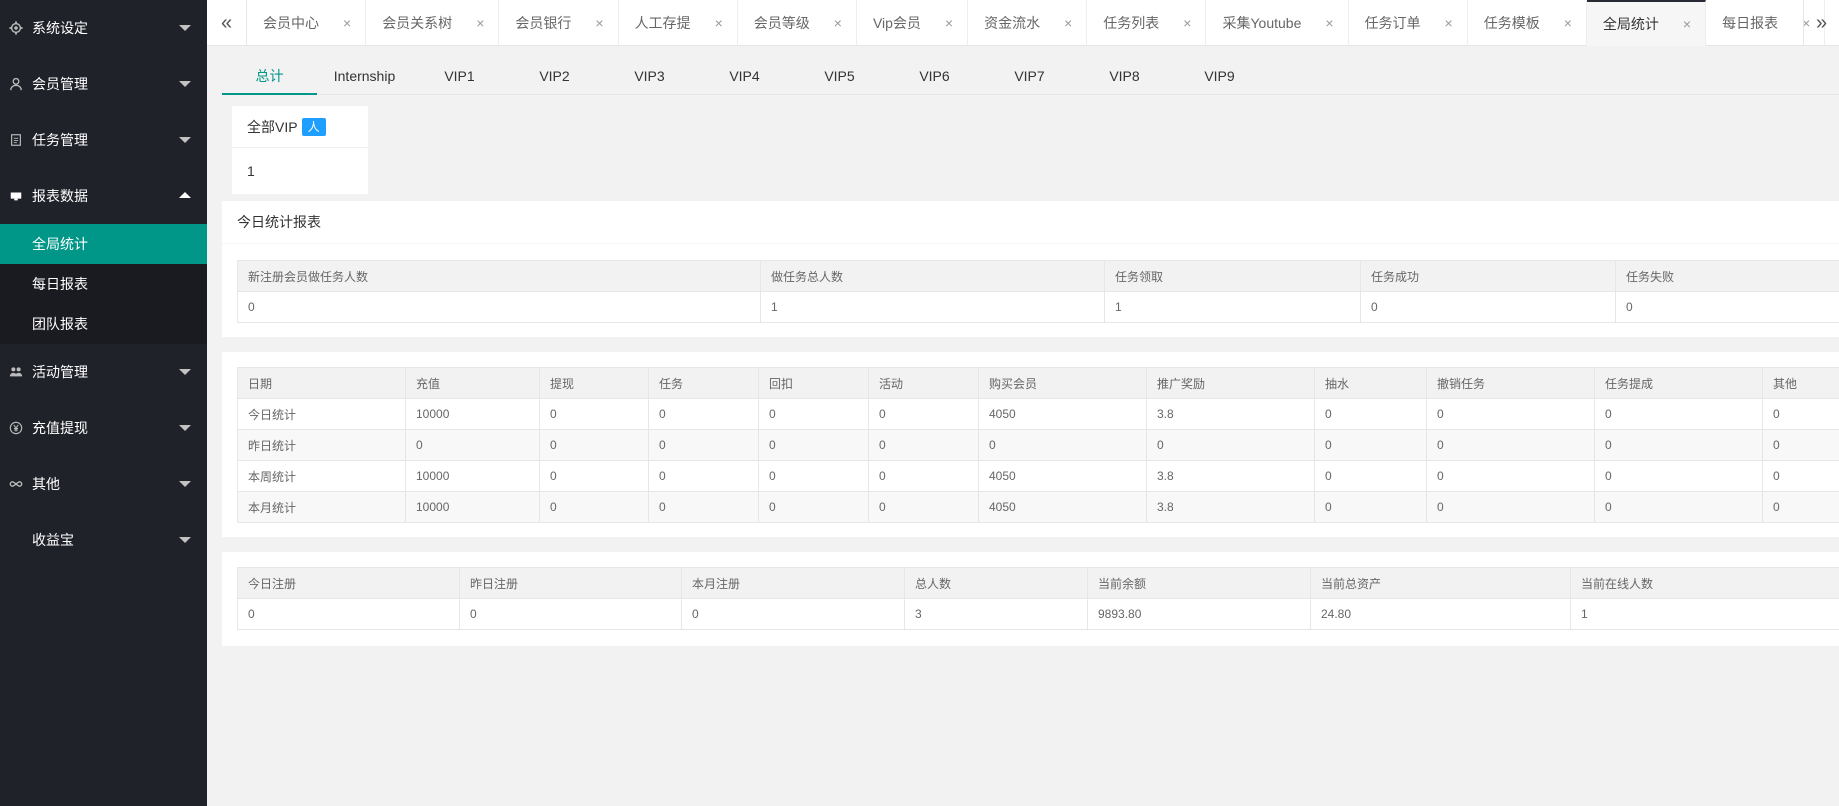  I want to click on table-header-cell: 其他, so click(1800, 383).